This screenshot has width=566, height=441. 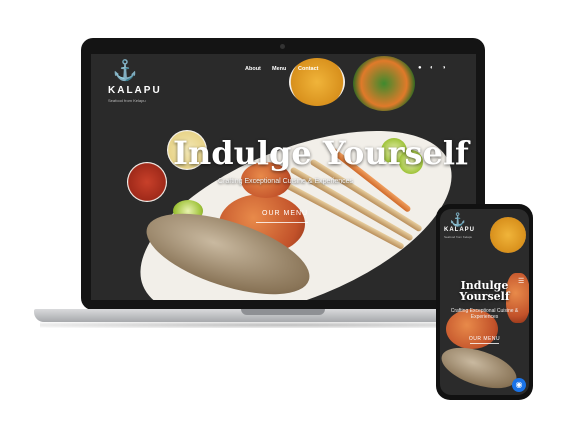 I want to click on grilled-fish, so click(x=481, y=367).